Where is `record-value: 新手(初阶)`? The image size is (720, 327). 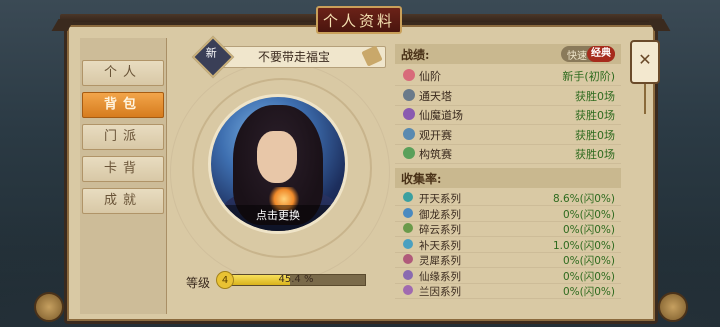
record-value: 新手(初阶) is located at coordinates (588, 76).